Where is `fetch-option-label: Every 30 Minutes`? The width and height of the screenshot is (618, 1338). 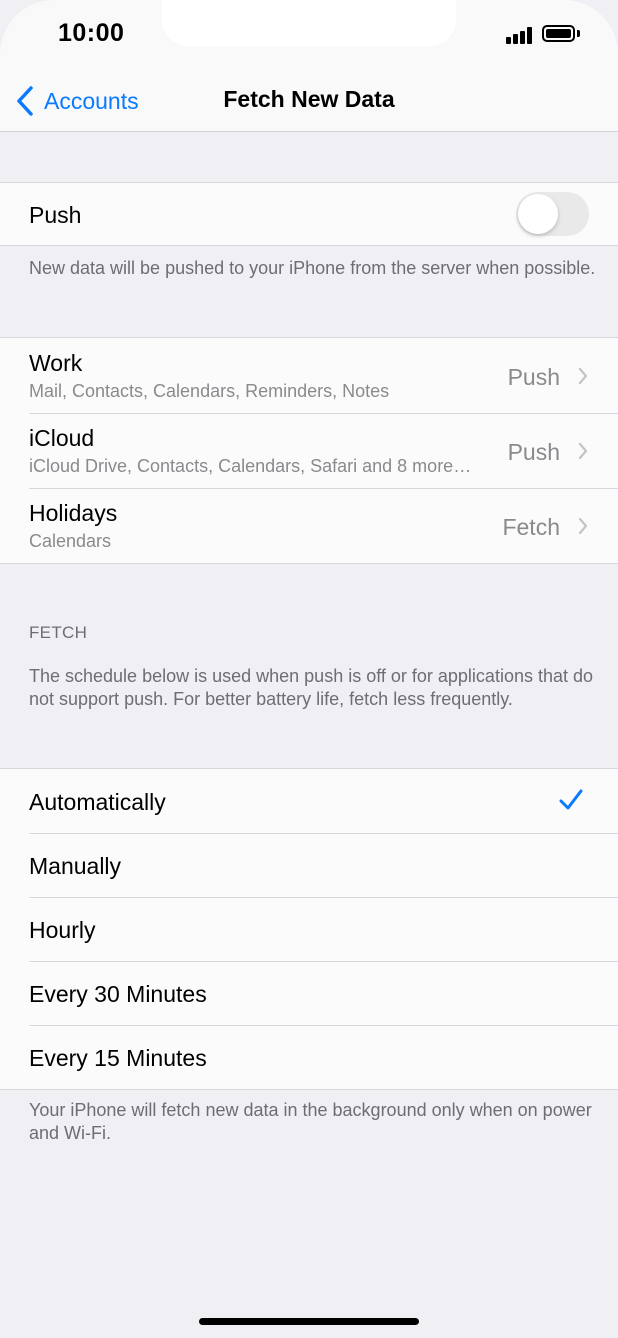 fetch-option-label: Every 30 Minutes is located at coordinates (118, 994).